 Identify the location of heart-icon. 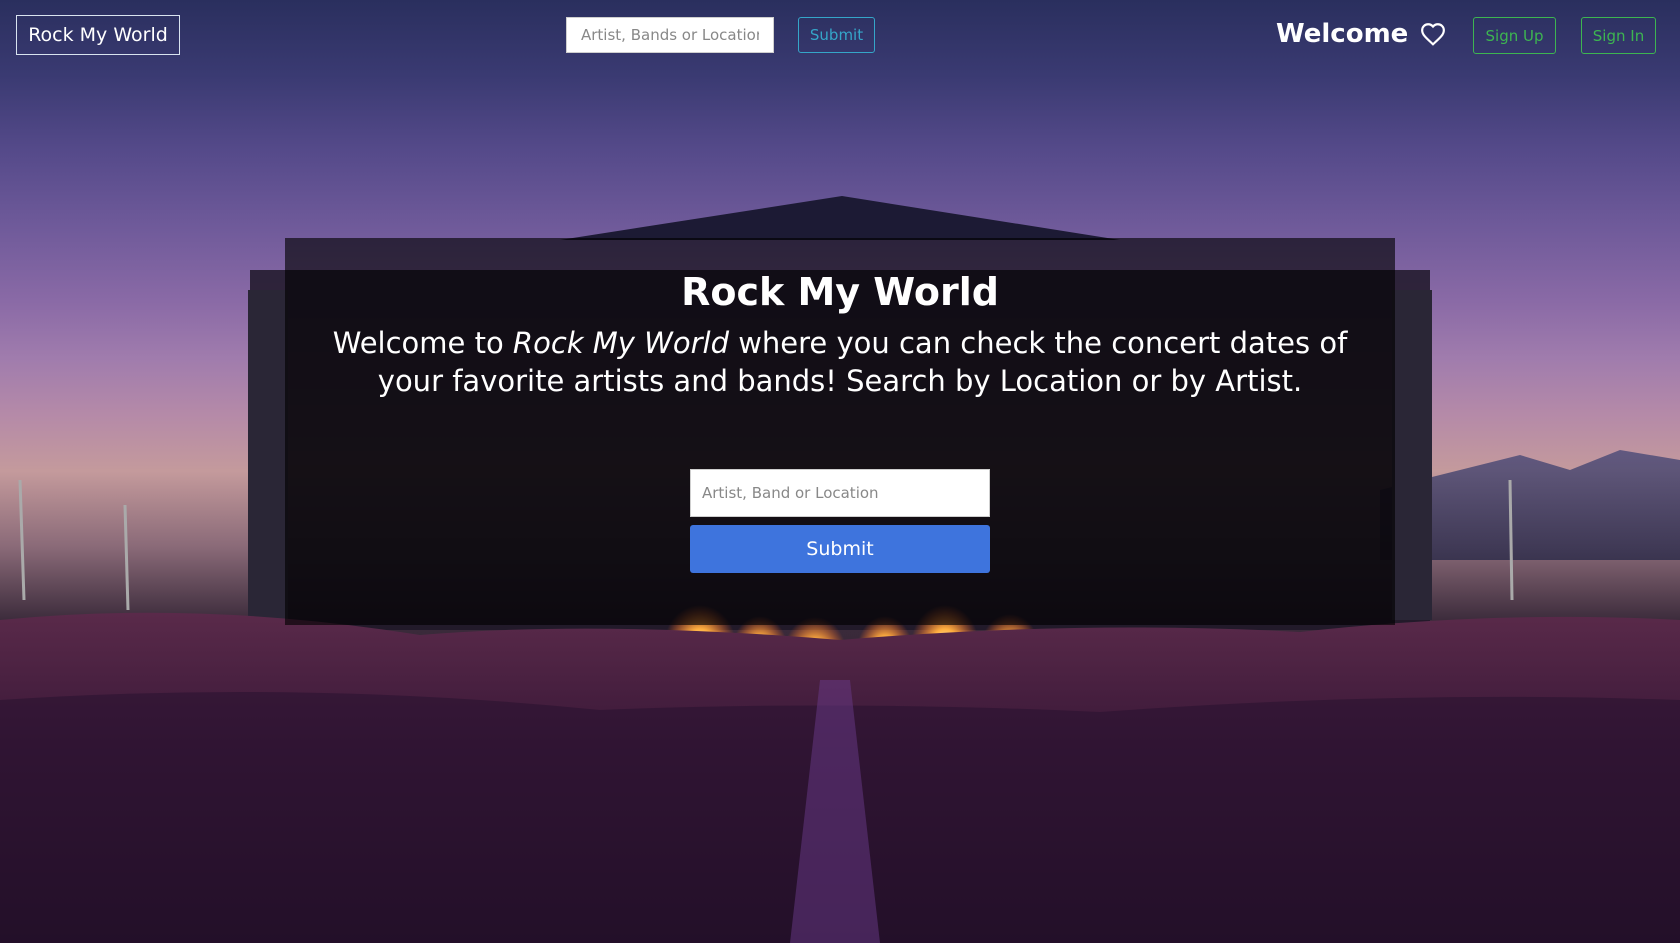
(1433, 34).